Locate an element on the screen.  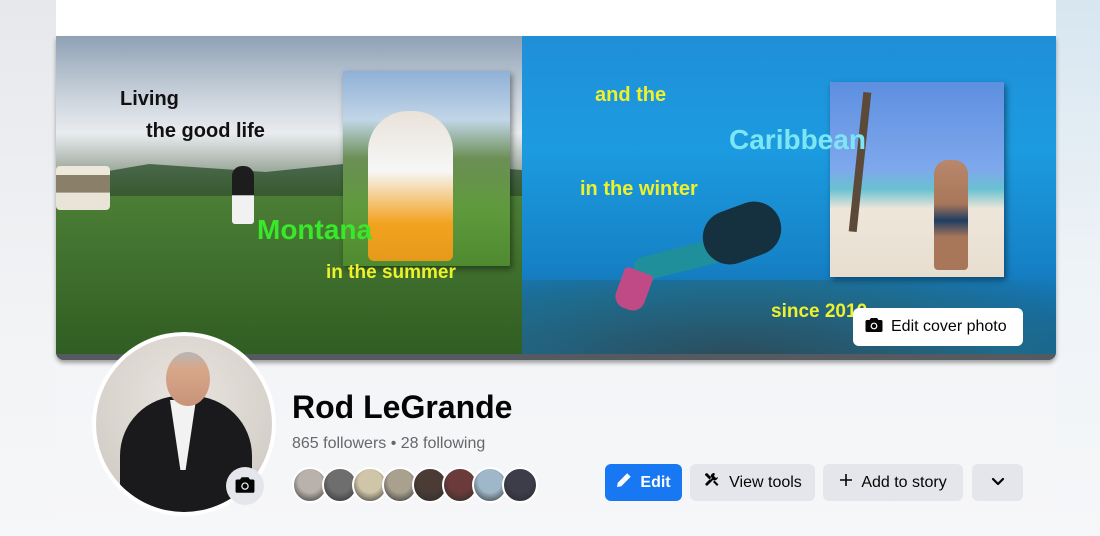
follower-avatar is located at coordinates (520, 485).